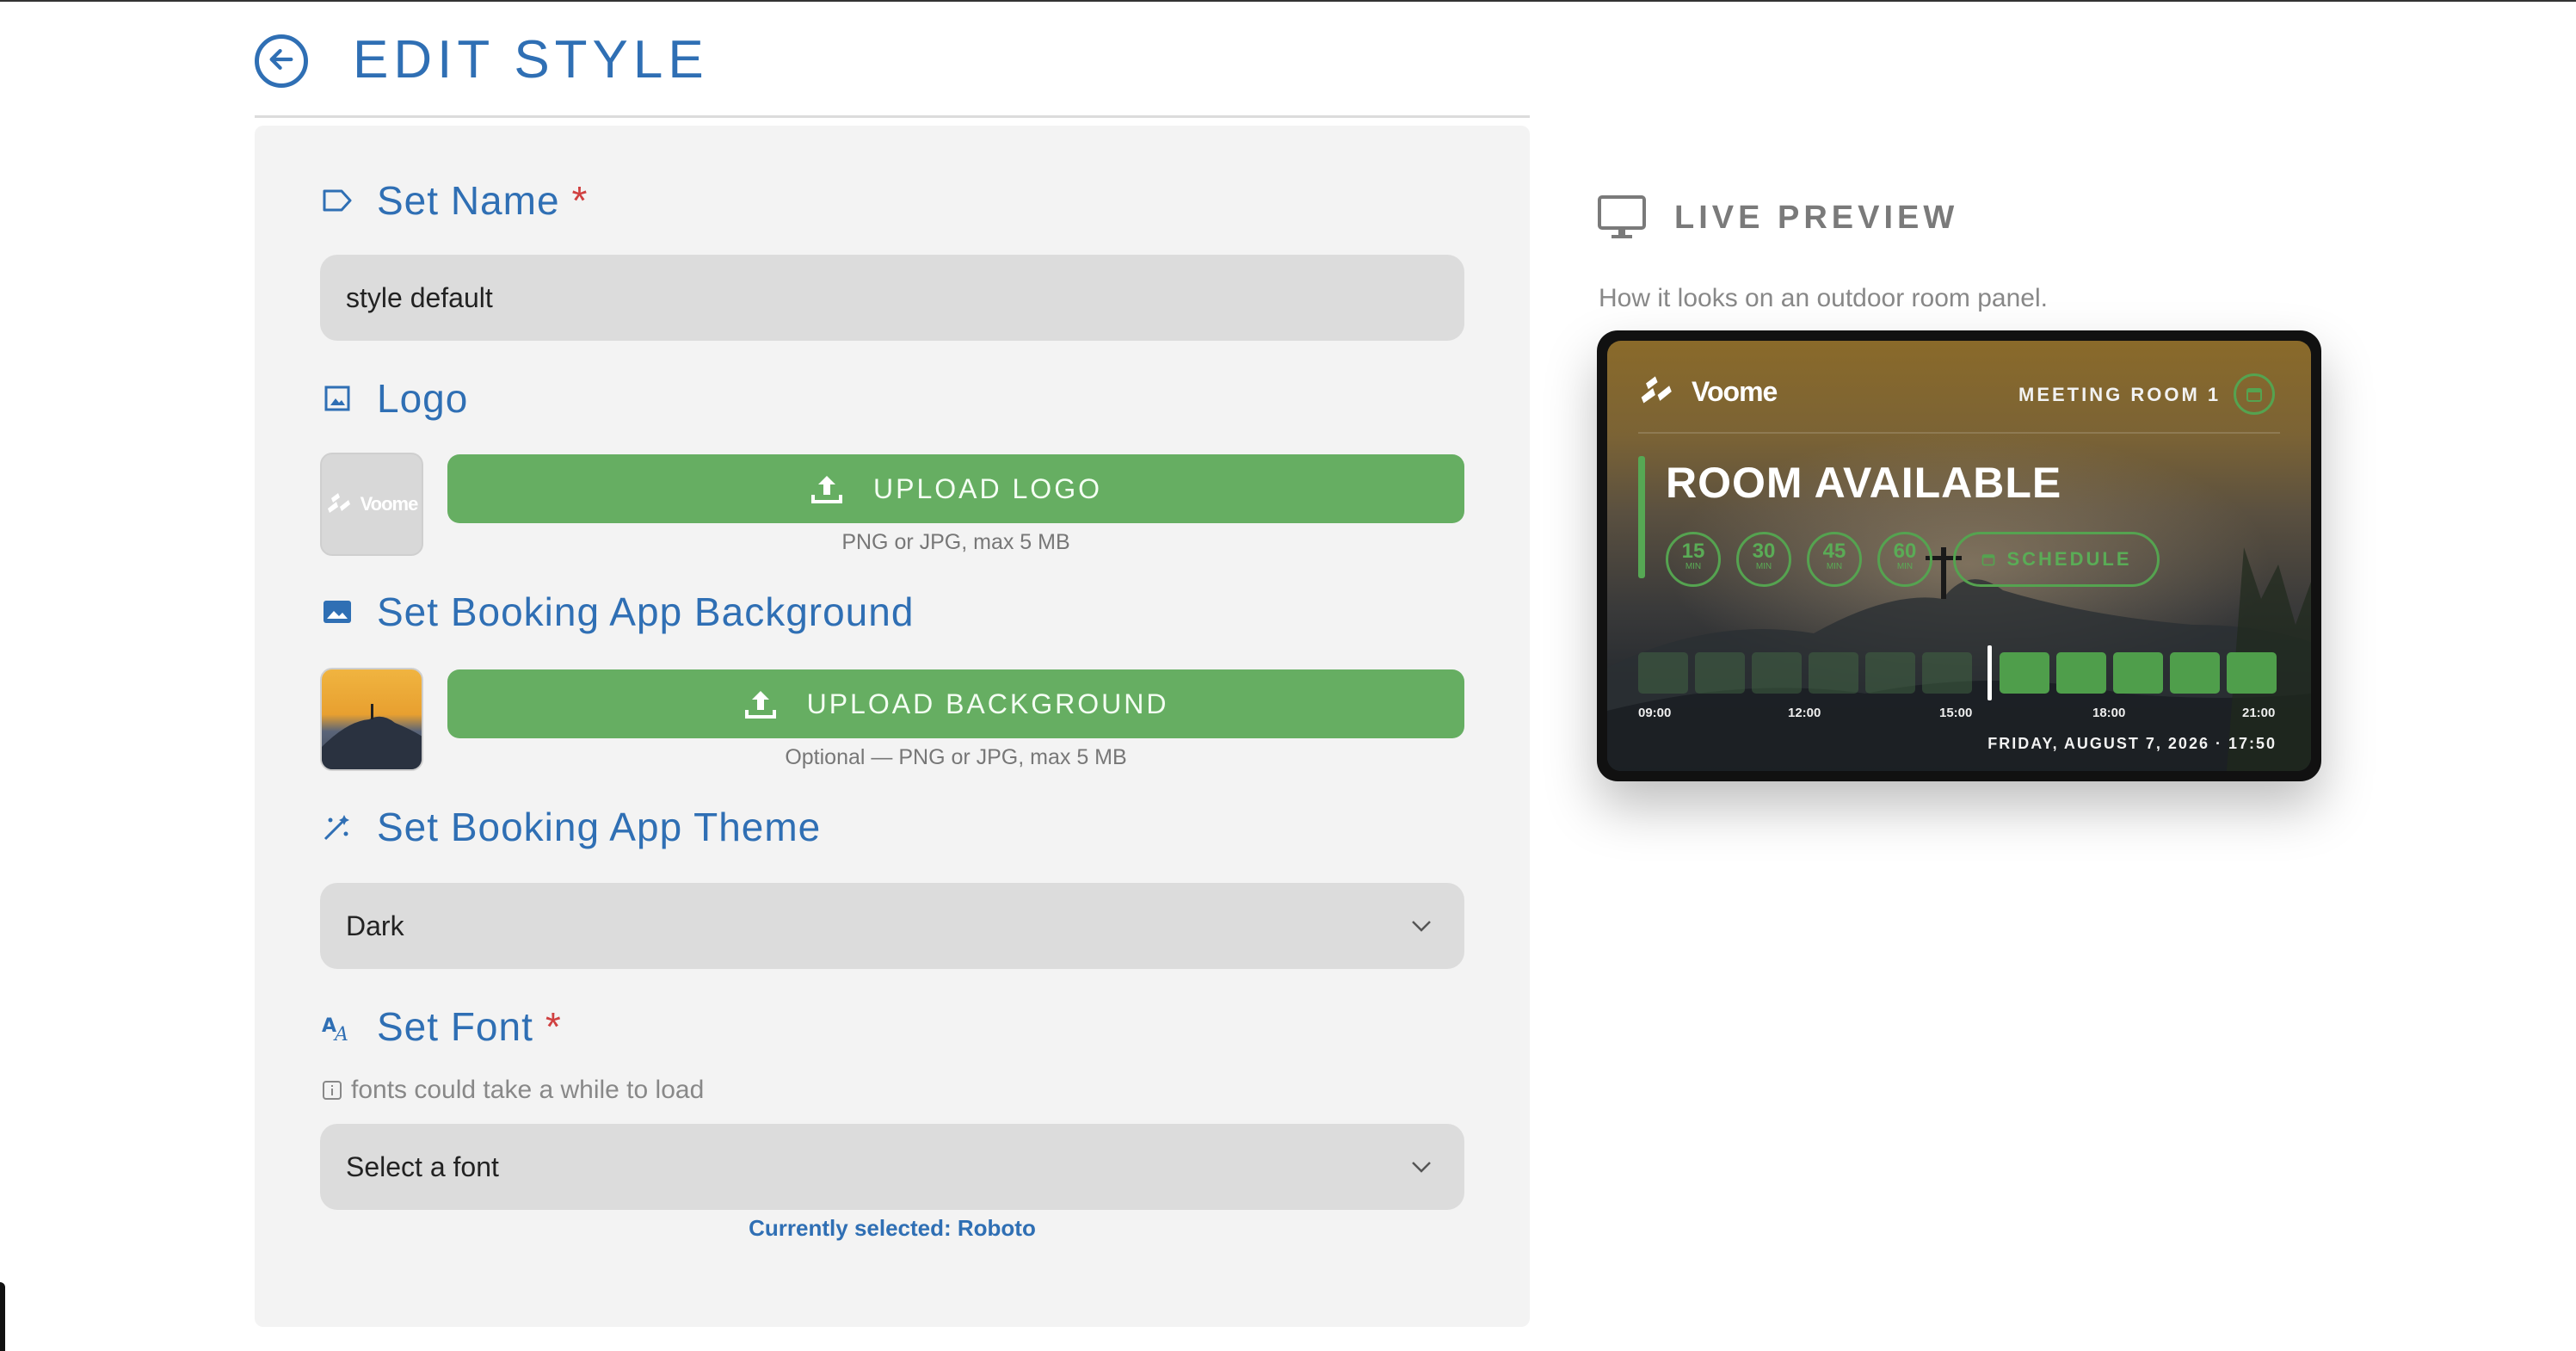  I want to click on room-name: MEETING ROOM 1, so click(2120, 394).